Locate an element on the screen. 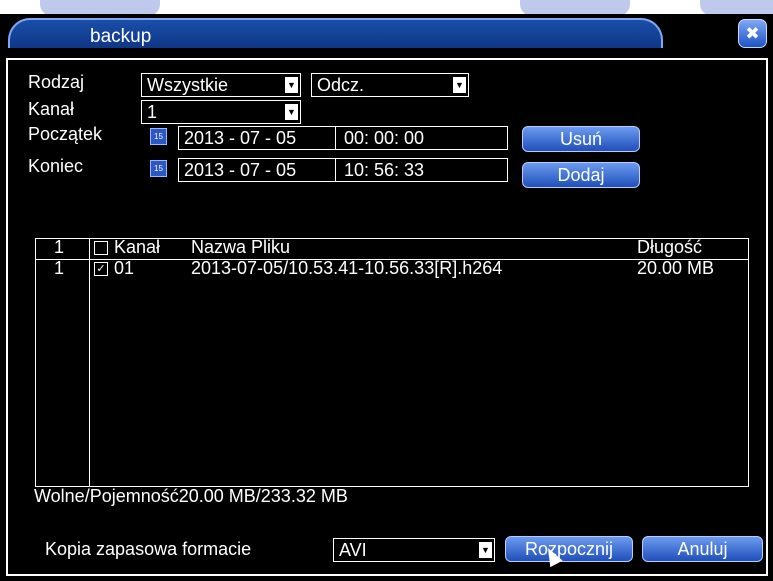 This screenshot has width=773, height=581. start-backup-button: Rozpocznij is located at coordinates (569, 549).